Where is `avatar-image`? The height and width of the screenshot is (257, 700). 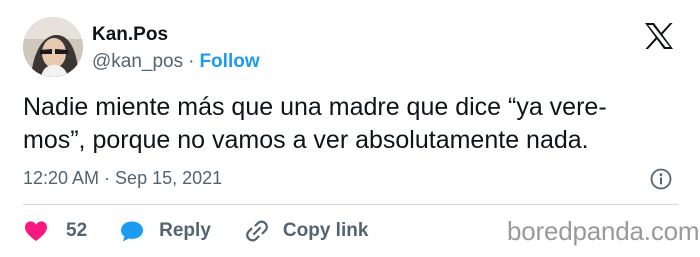 avatar-image is located at coordinates (53, 47).